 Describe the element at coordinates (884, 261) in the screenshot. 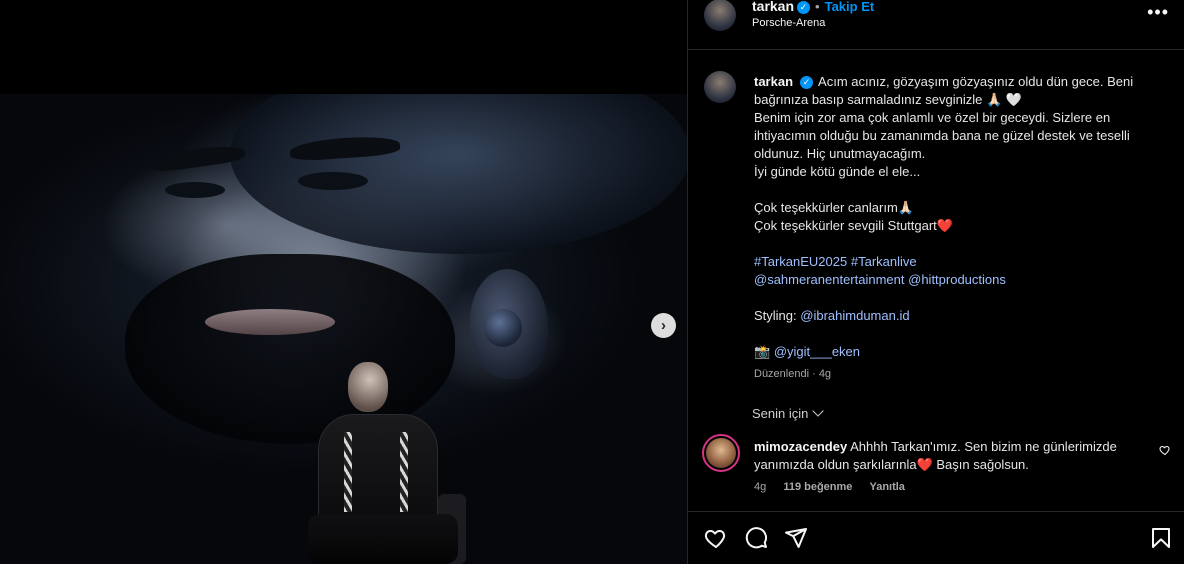

I see `hashtag-link: #Tarkanlive` at that location.